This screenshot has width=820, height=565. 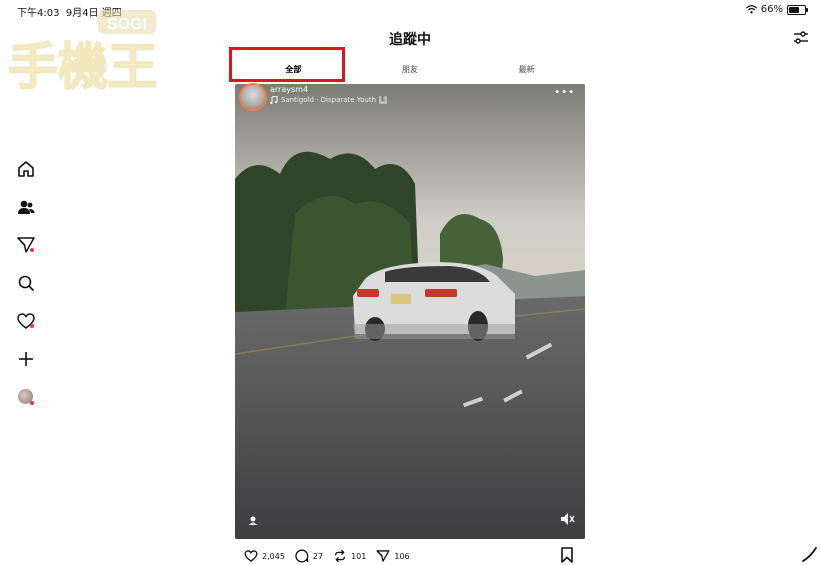 I want to click on people-icon, so click(x=26, y=207).